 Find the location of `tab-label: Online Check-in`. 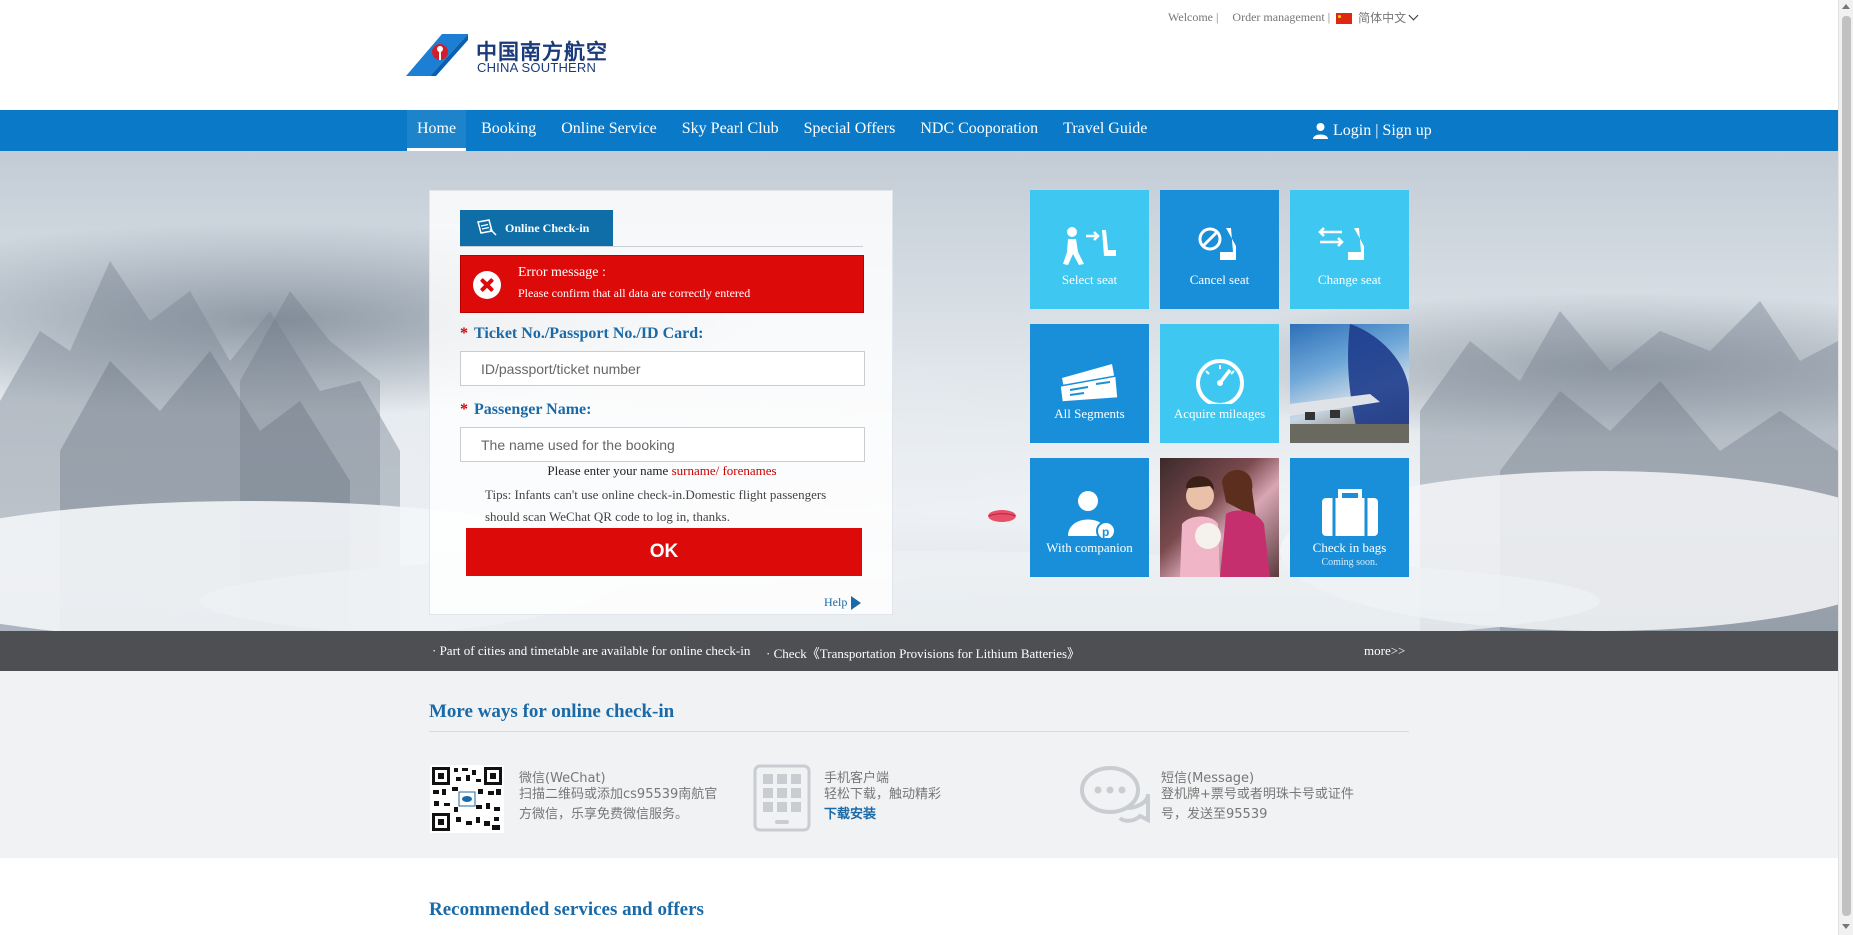

tab-label: Online Check-in is located at coordinates (547, 227).